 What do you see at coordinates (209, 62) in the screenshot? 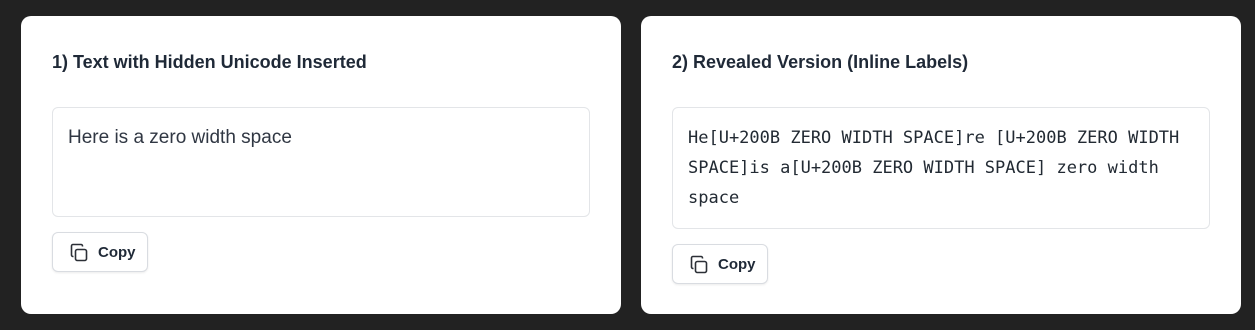
I see `panel-title: 1) Text with Hidden Unicode Inserted` at bounding box center [209, 62].